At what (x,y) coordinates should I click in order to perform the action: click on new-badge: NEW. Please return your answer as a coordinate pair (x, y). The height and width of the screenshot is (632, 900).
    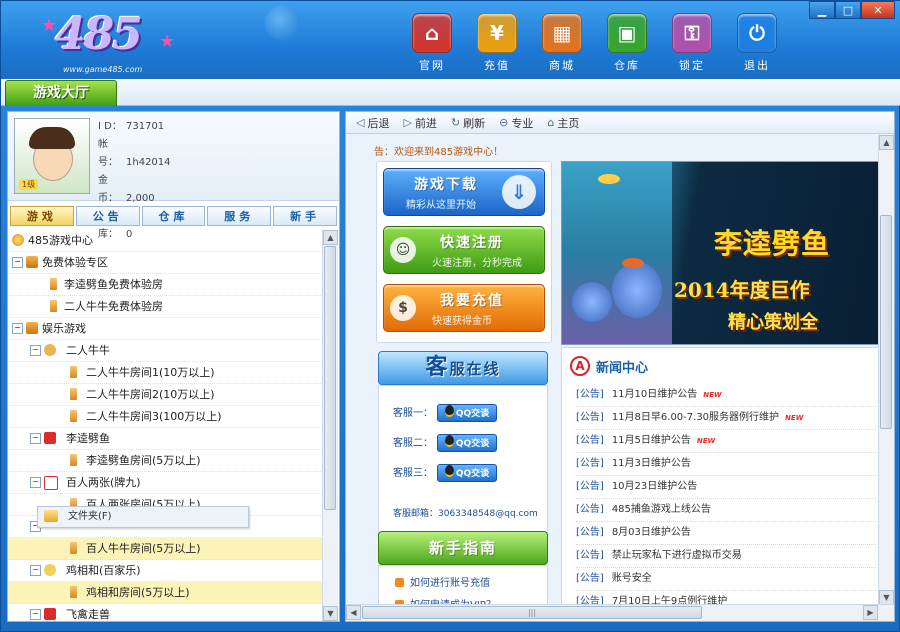
    Looking at the image, I should click on (706, 441).